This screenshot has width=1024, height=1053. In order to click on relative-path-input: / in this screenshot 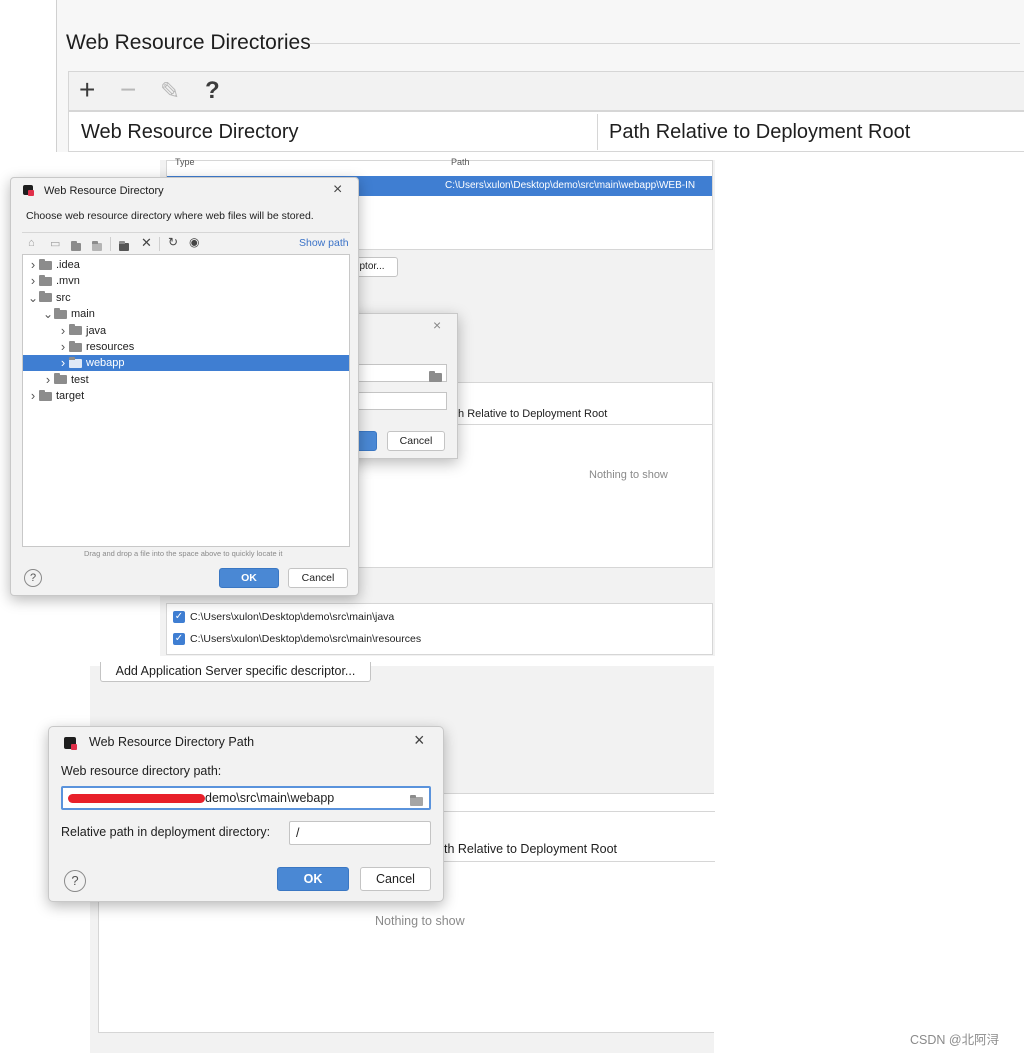, I will do `click(360, 833)`.